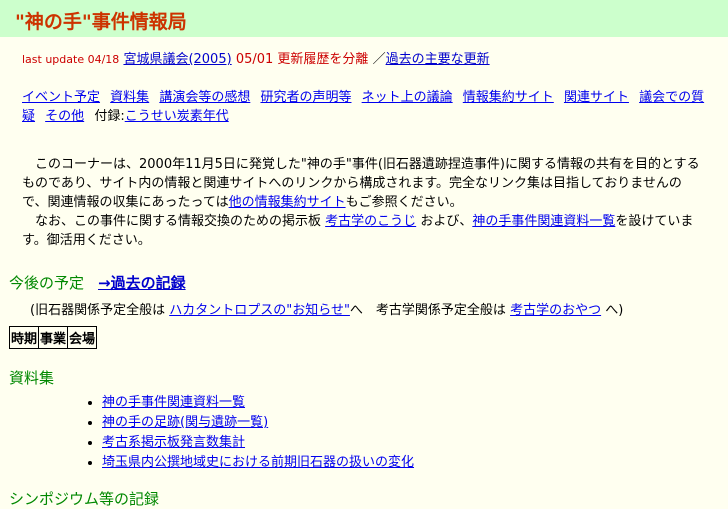 This screenshot has width=728, height=509. Describe the element at coordinates (101, 22) in the screenshot. I see `page-title: "神の手"事件情報局` at that location.